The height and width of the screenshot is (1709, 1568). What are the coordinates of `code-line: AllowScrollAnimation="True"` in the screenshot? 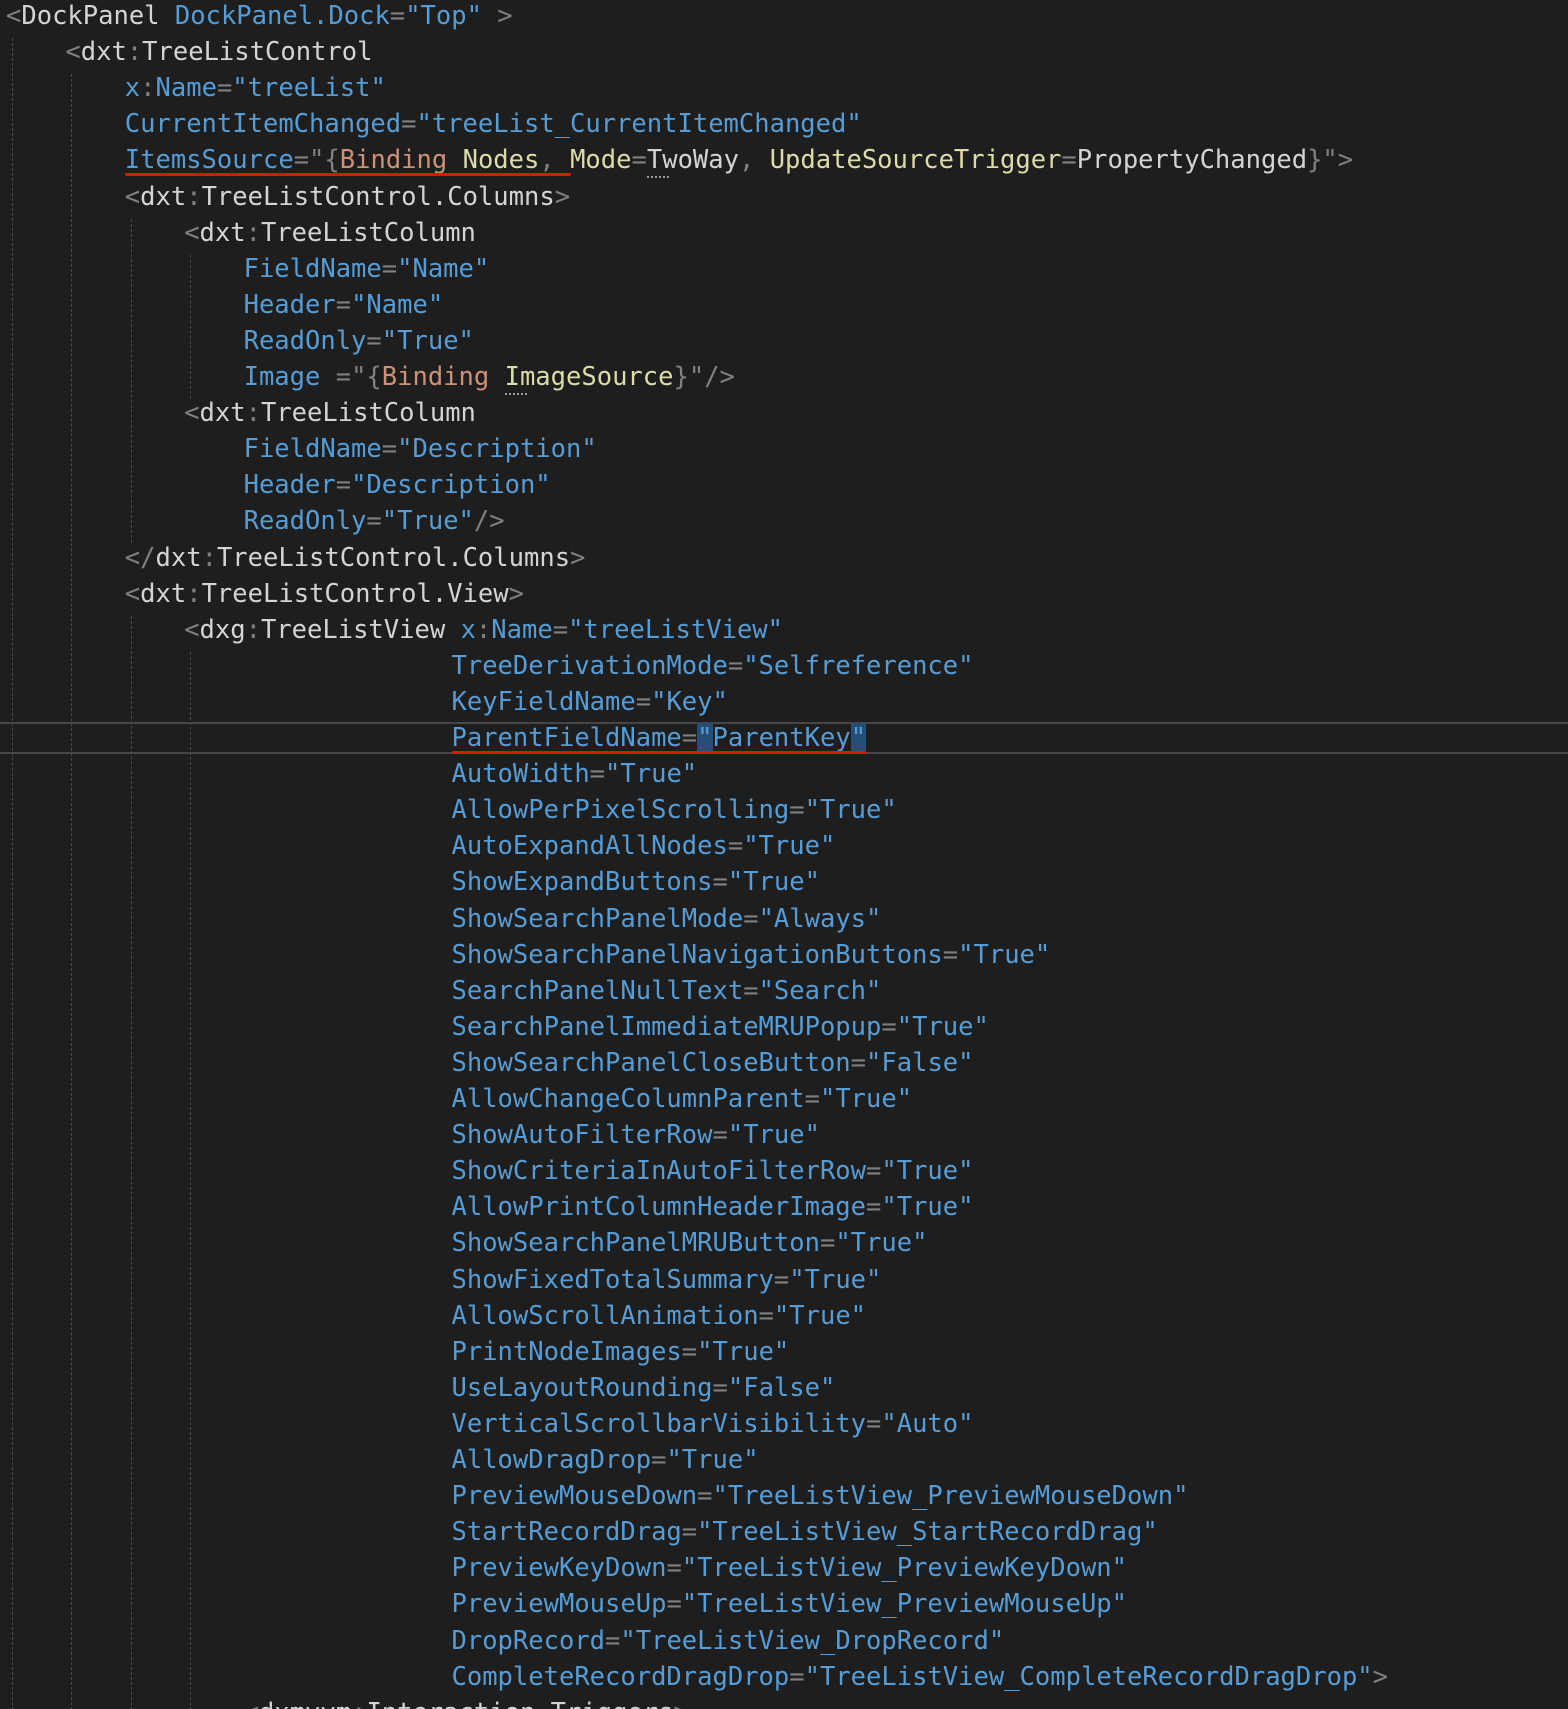 It's located at (659, 1316).